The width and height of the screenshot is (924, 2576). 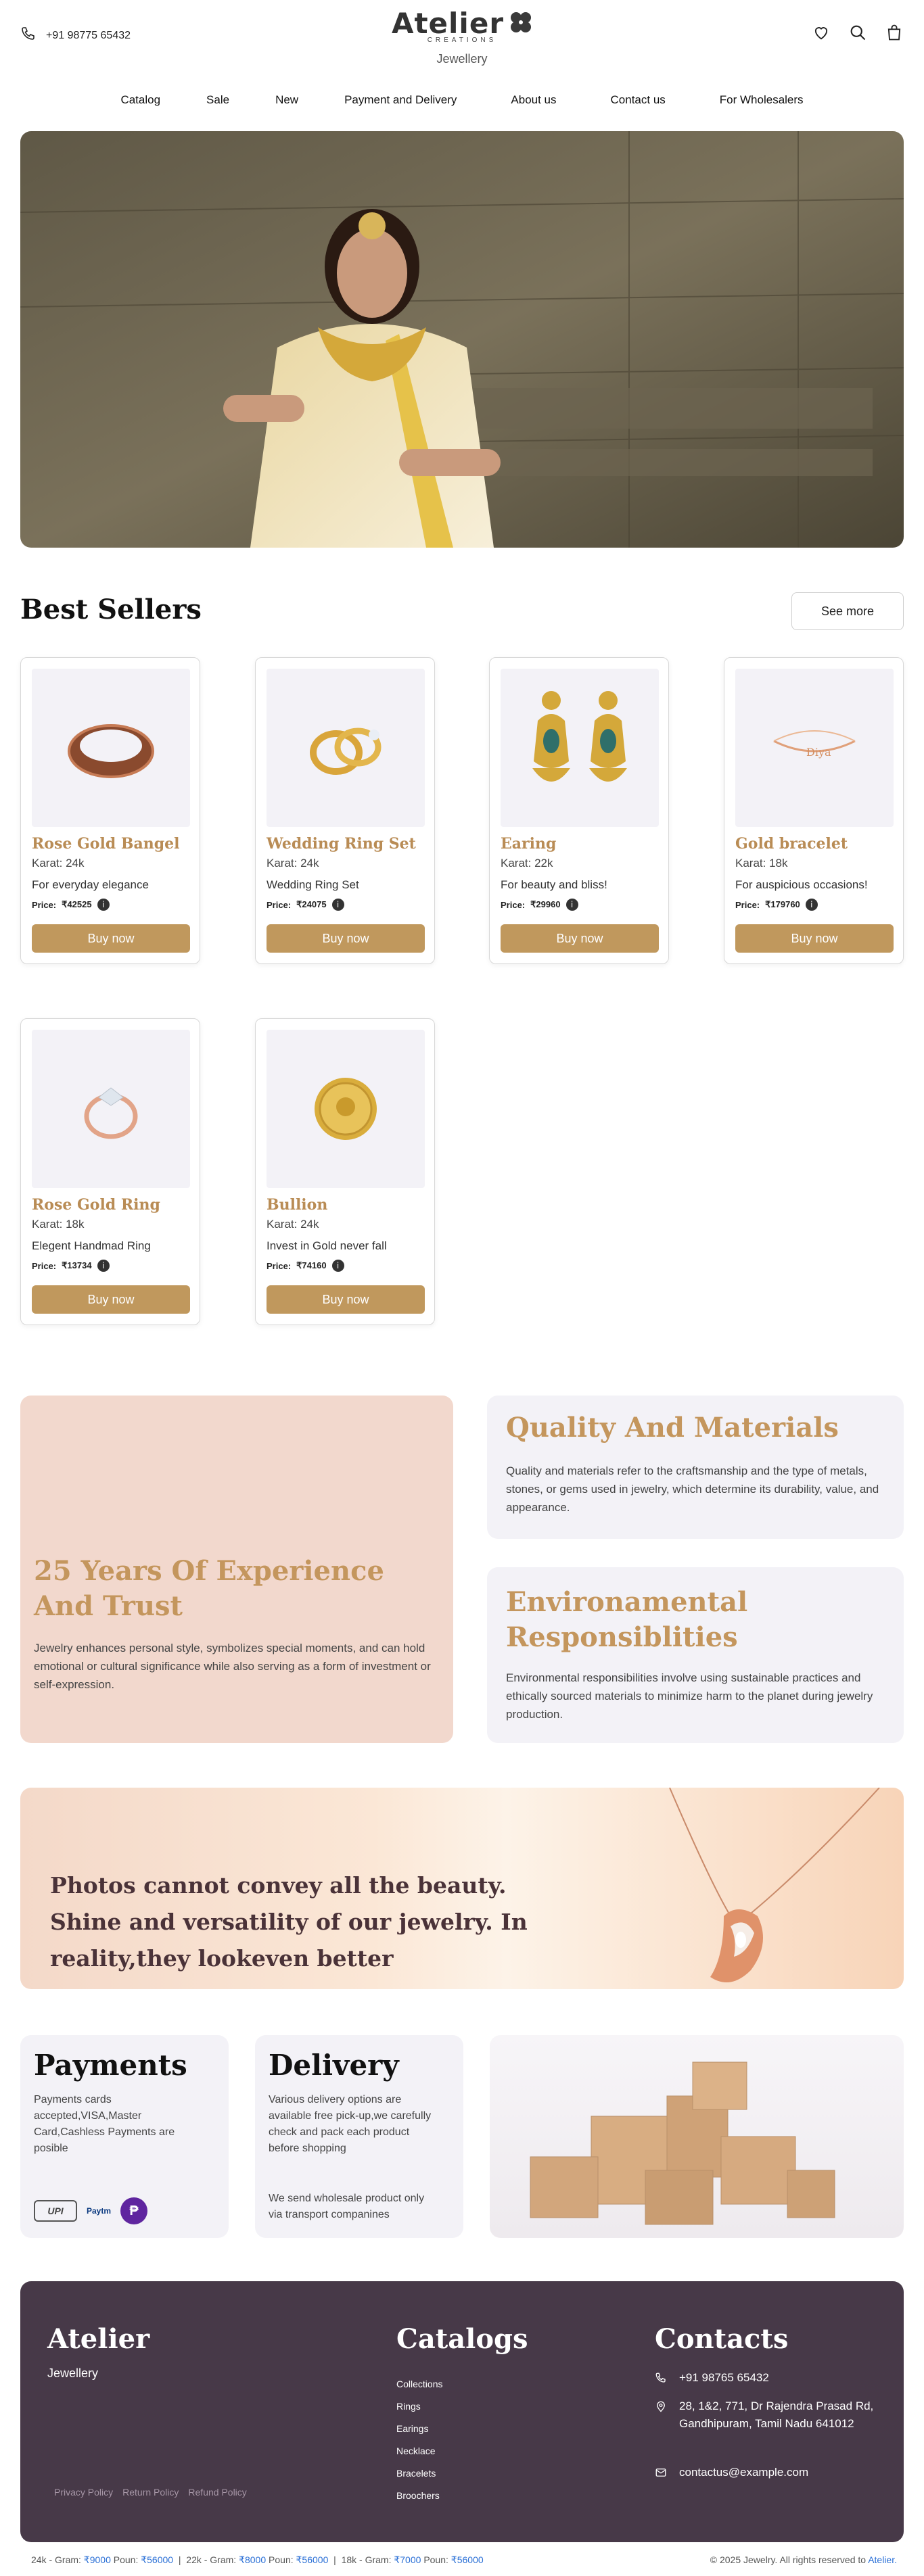 I want to click on product-price: Price: ₹74160 i, so click(x=305, y=1266).